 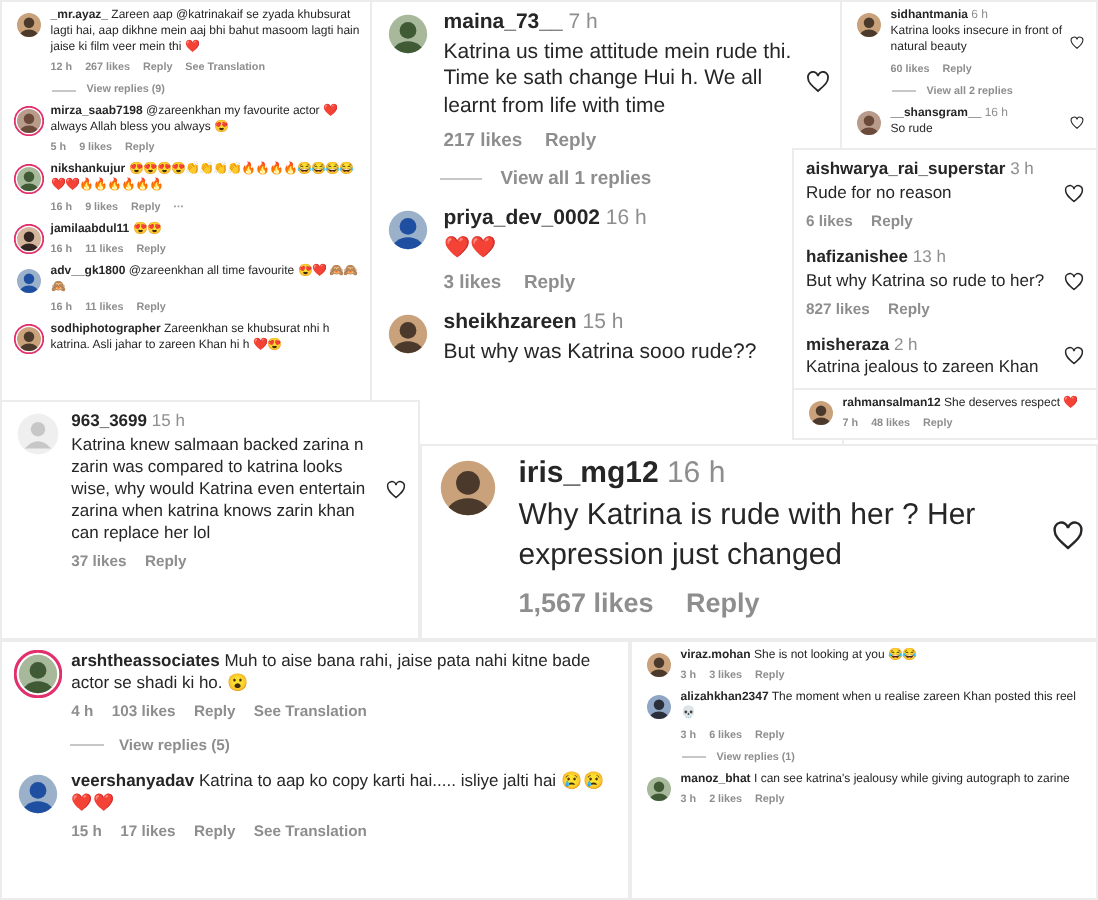 I want to click on username: 963_3699, so click(x=109, y=420).